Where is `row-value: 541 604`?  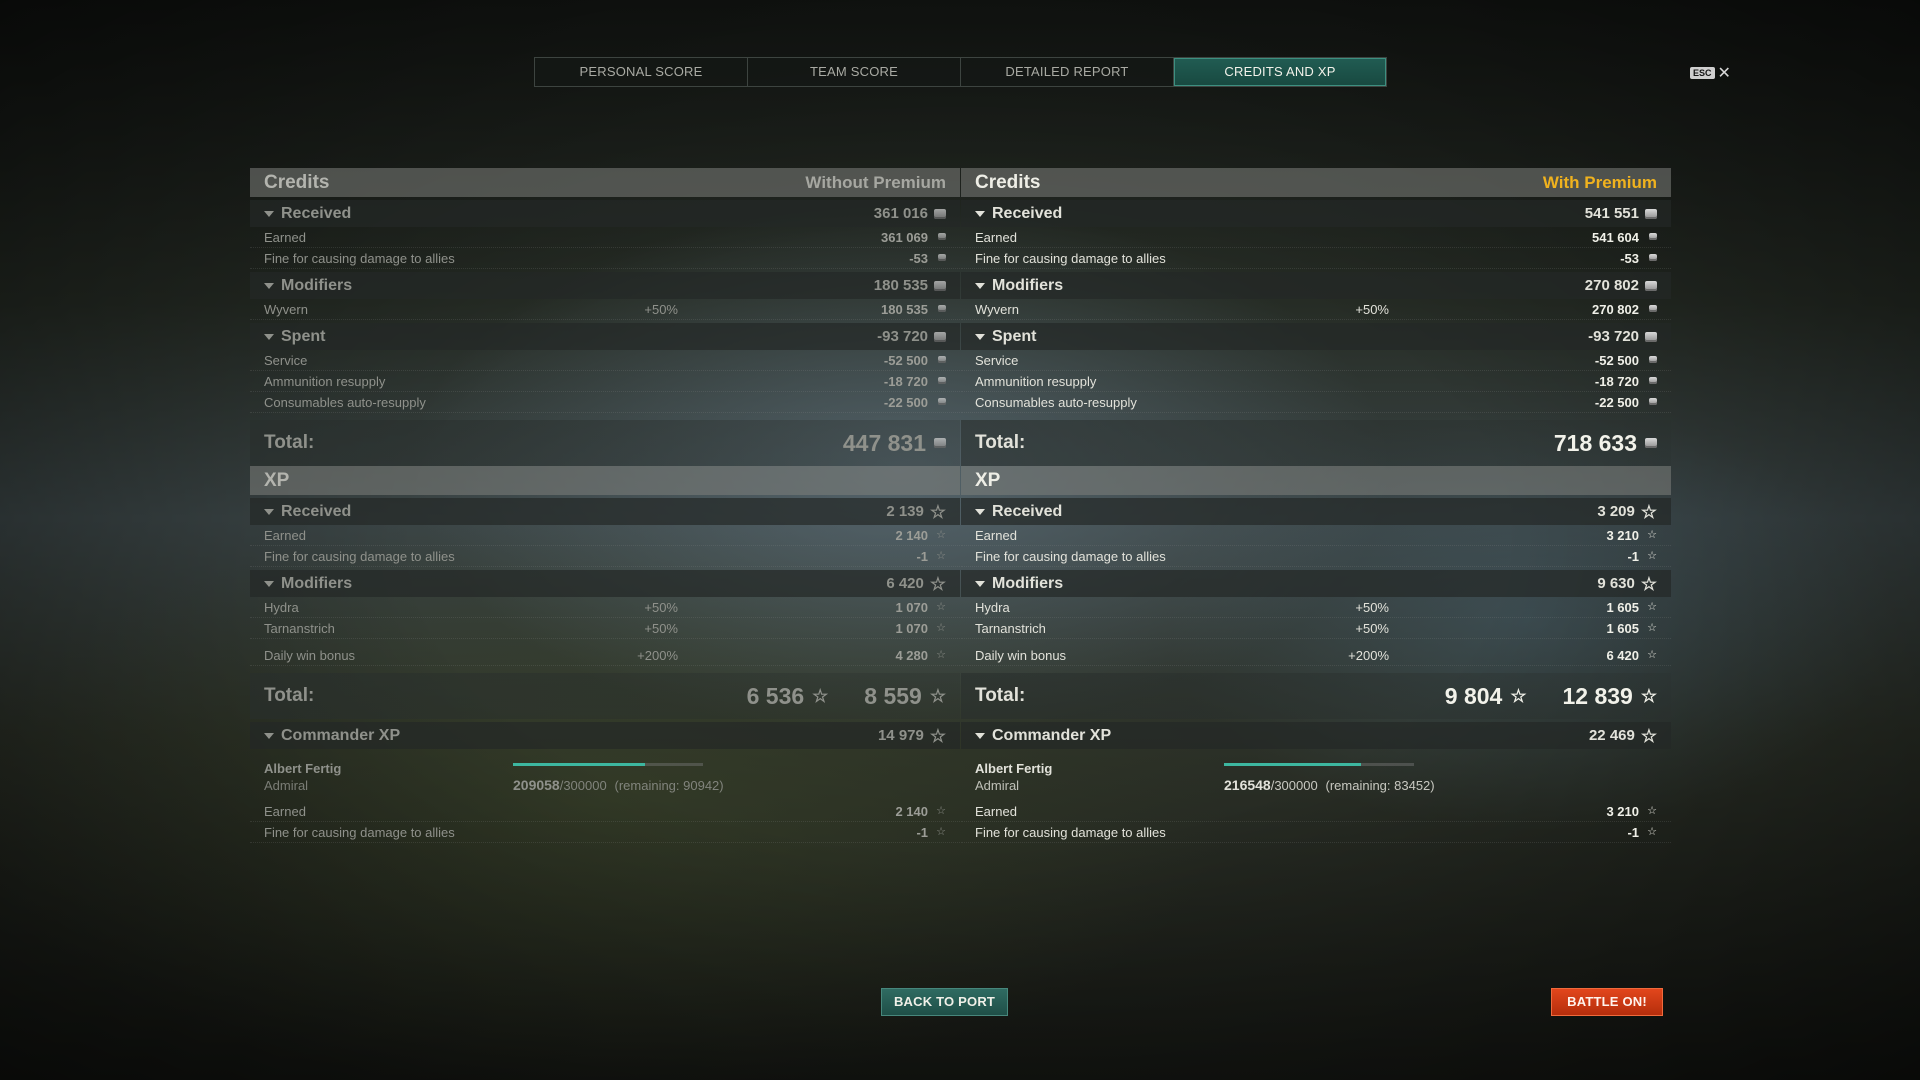 row-value: 541 604 is located at coordinates (1615, 237).